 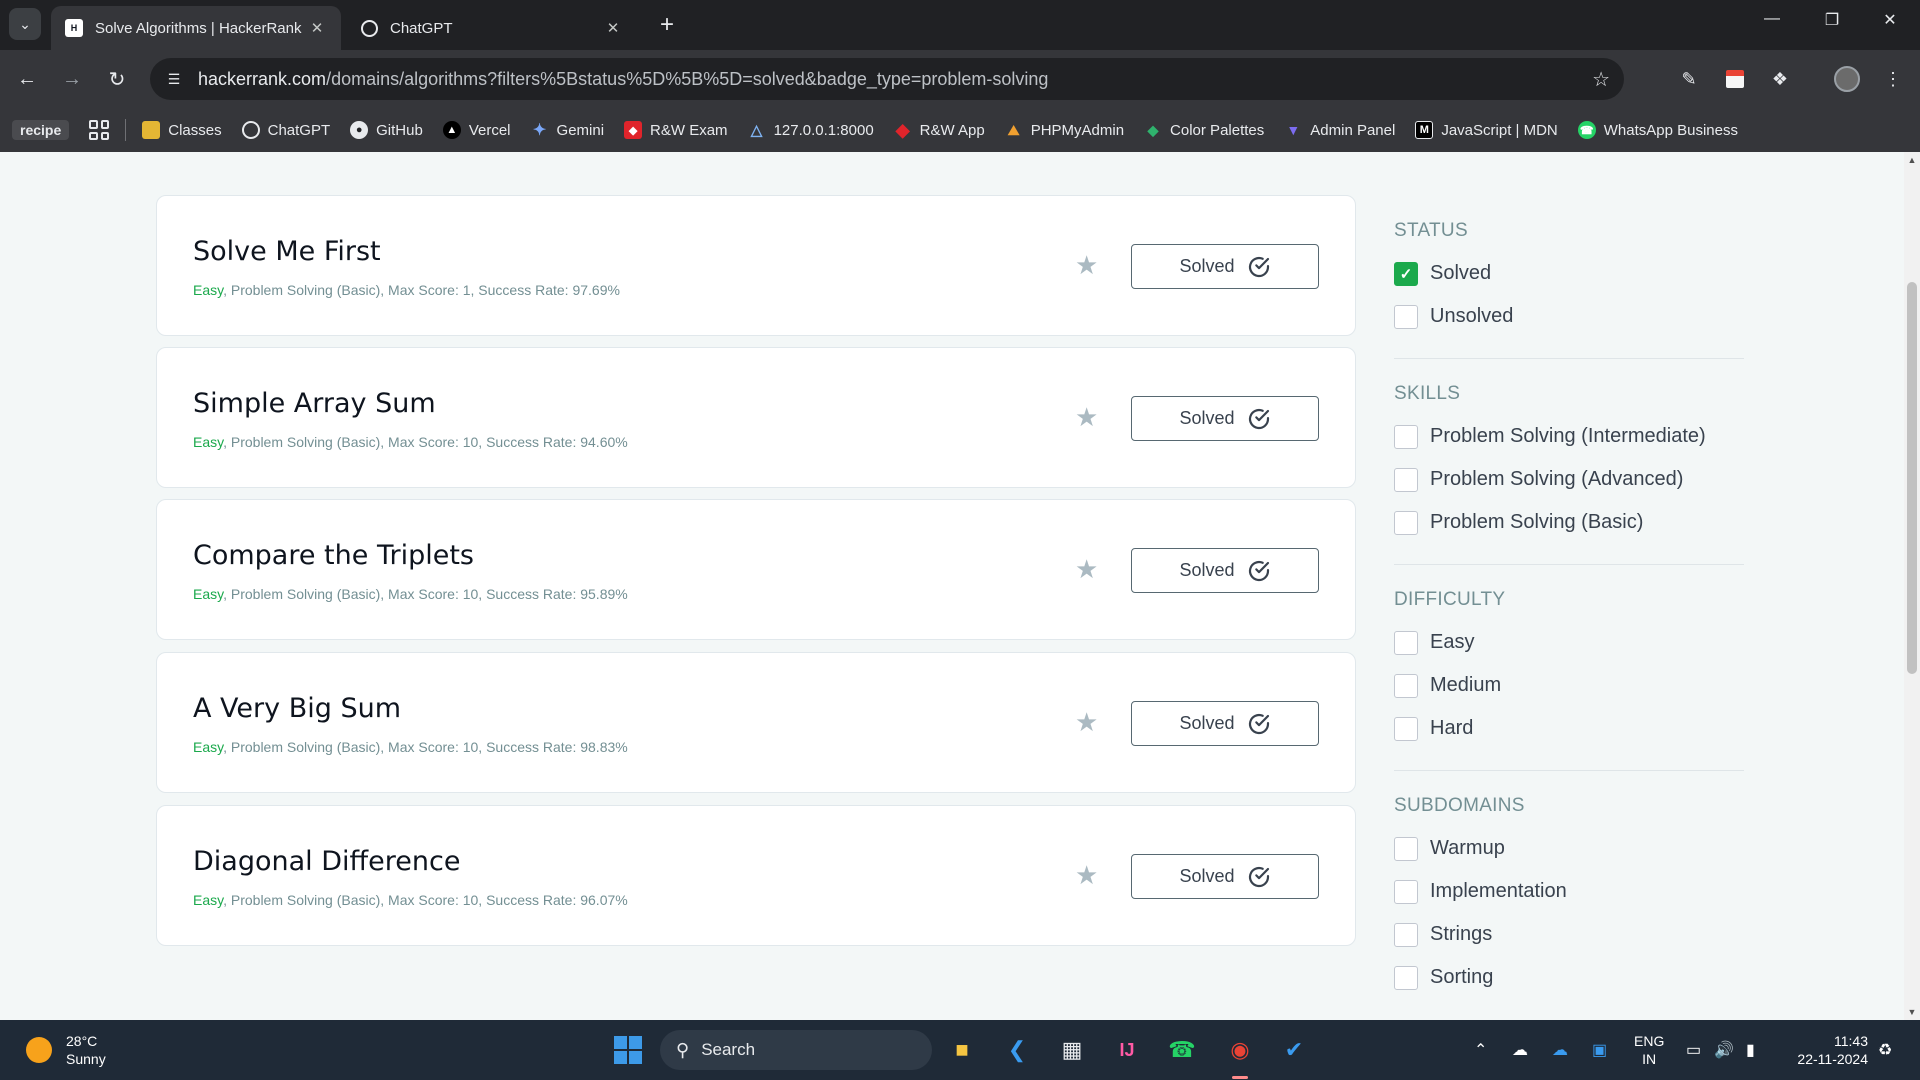 What do you see at coordinates (1912, 1012) in the screenshot?
I see `scroll-down-arrow-icon: ▼` at bounding box center [1912, 1012].